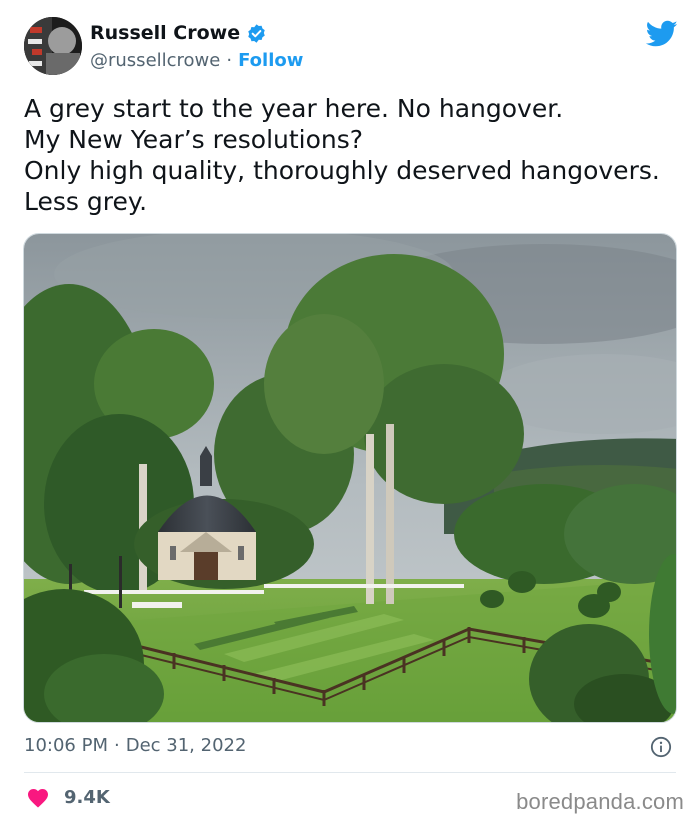 Image resolution: width=700 pixels, height=825 pixels. I want to click on tweet-timestamp: 10:06 PM · Dec 31, 2022, so click(135, 745).